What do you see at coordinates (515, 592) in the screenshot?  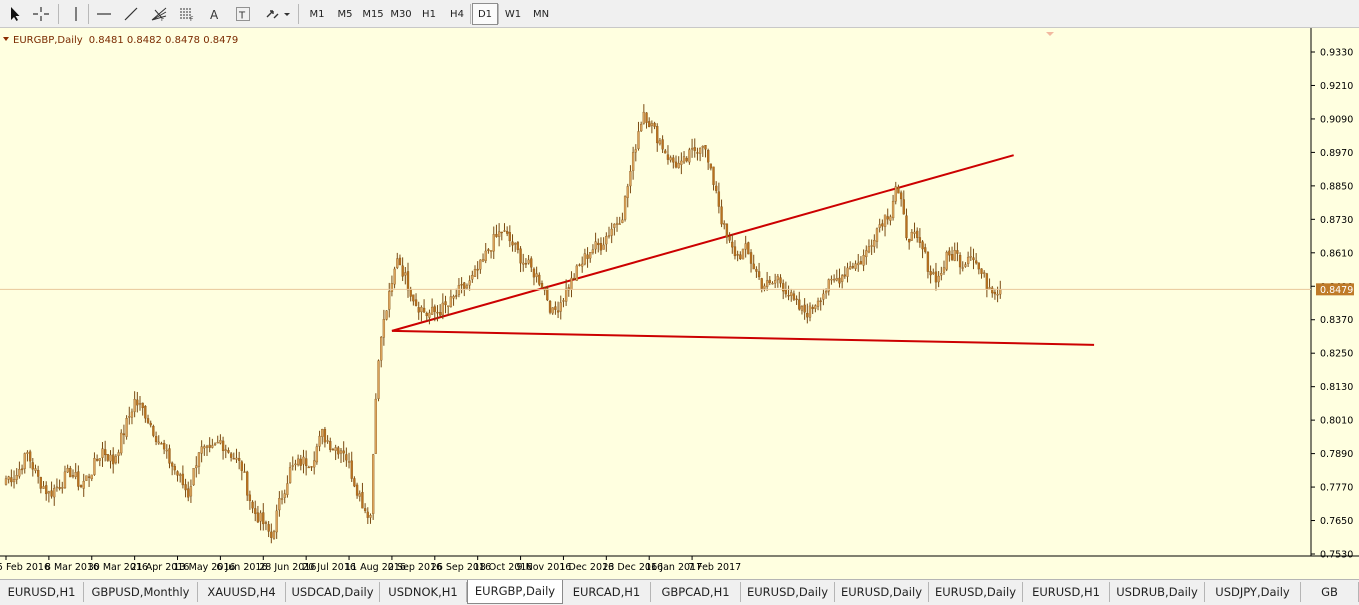 I see `chart-tab: EURGBP,Daily` at bounding box center [515, 592].